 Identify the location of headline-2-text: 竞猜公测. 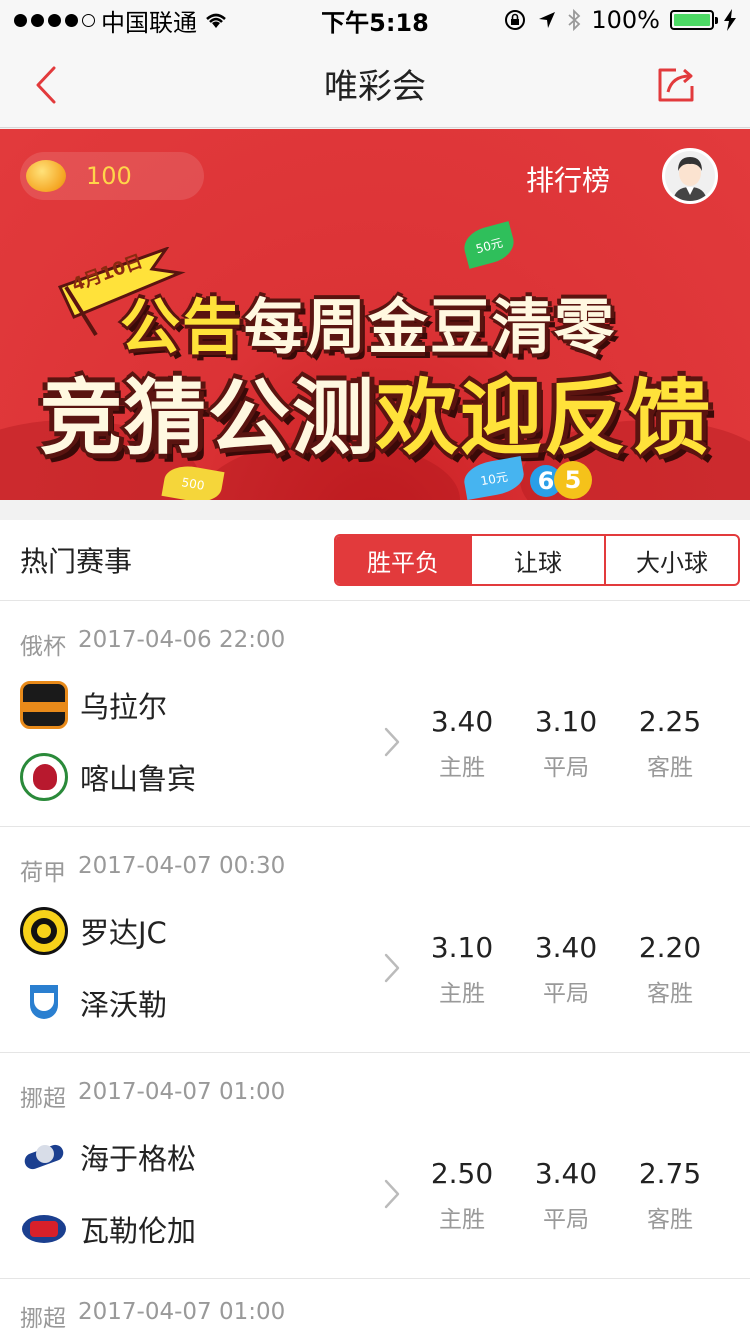
(208, 418).